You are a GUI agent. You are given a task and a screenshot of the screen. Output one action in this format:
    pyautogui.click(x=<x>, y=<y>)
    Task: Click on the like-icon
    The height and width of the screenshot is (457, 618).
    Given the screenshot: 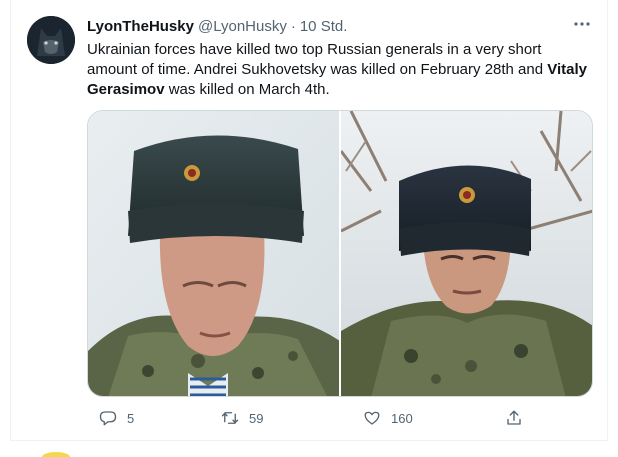 What is the action you would take?
    pyautogui.click(x=372, y=418)
    